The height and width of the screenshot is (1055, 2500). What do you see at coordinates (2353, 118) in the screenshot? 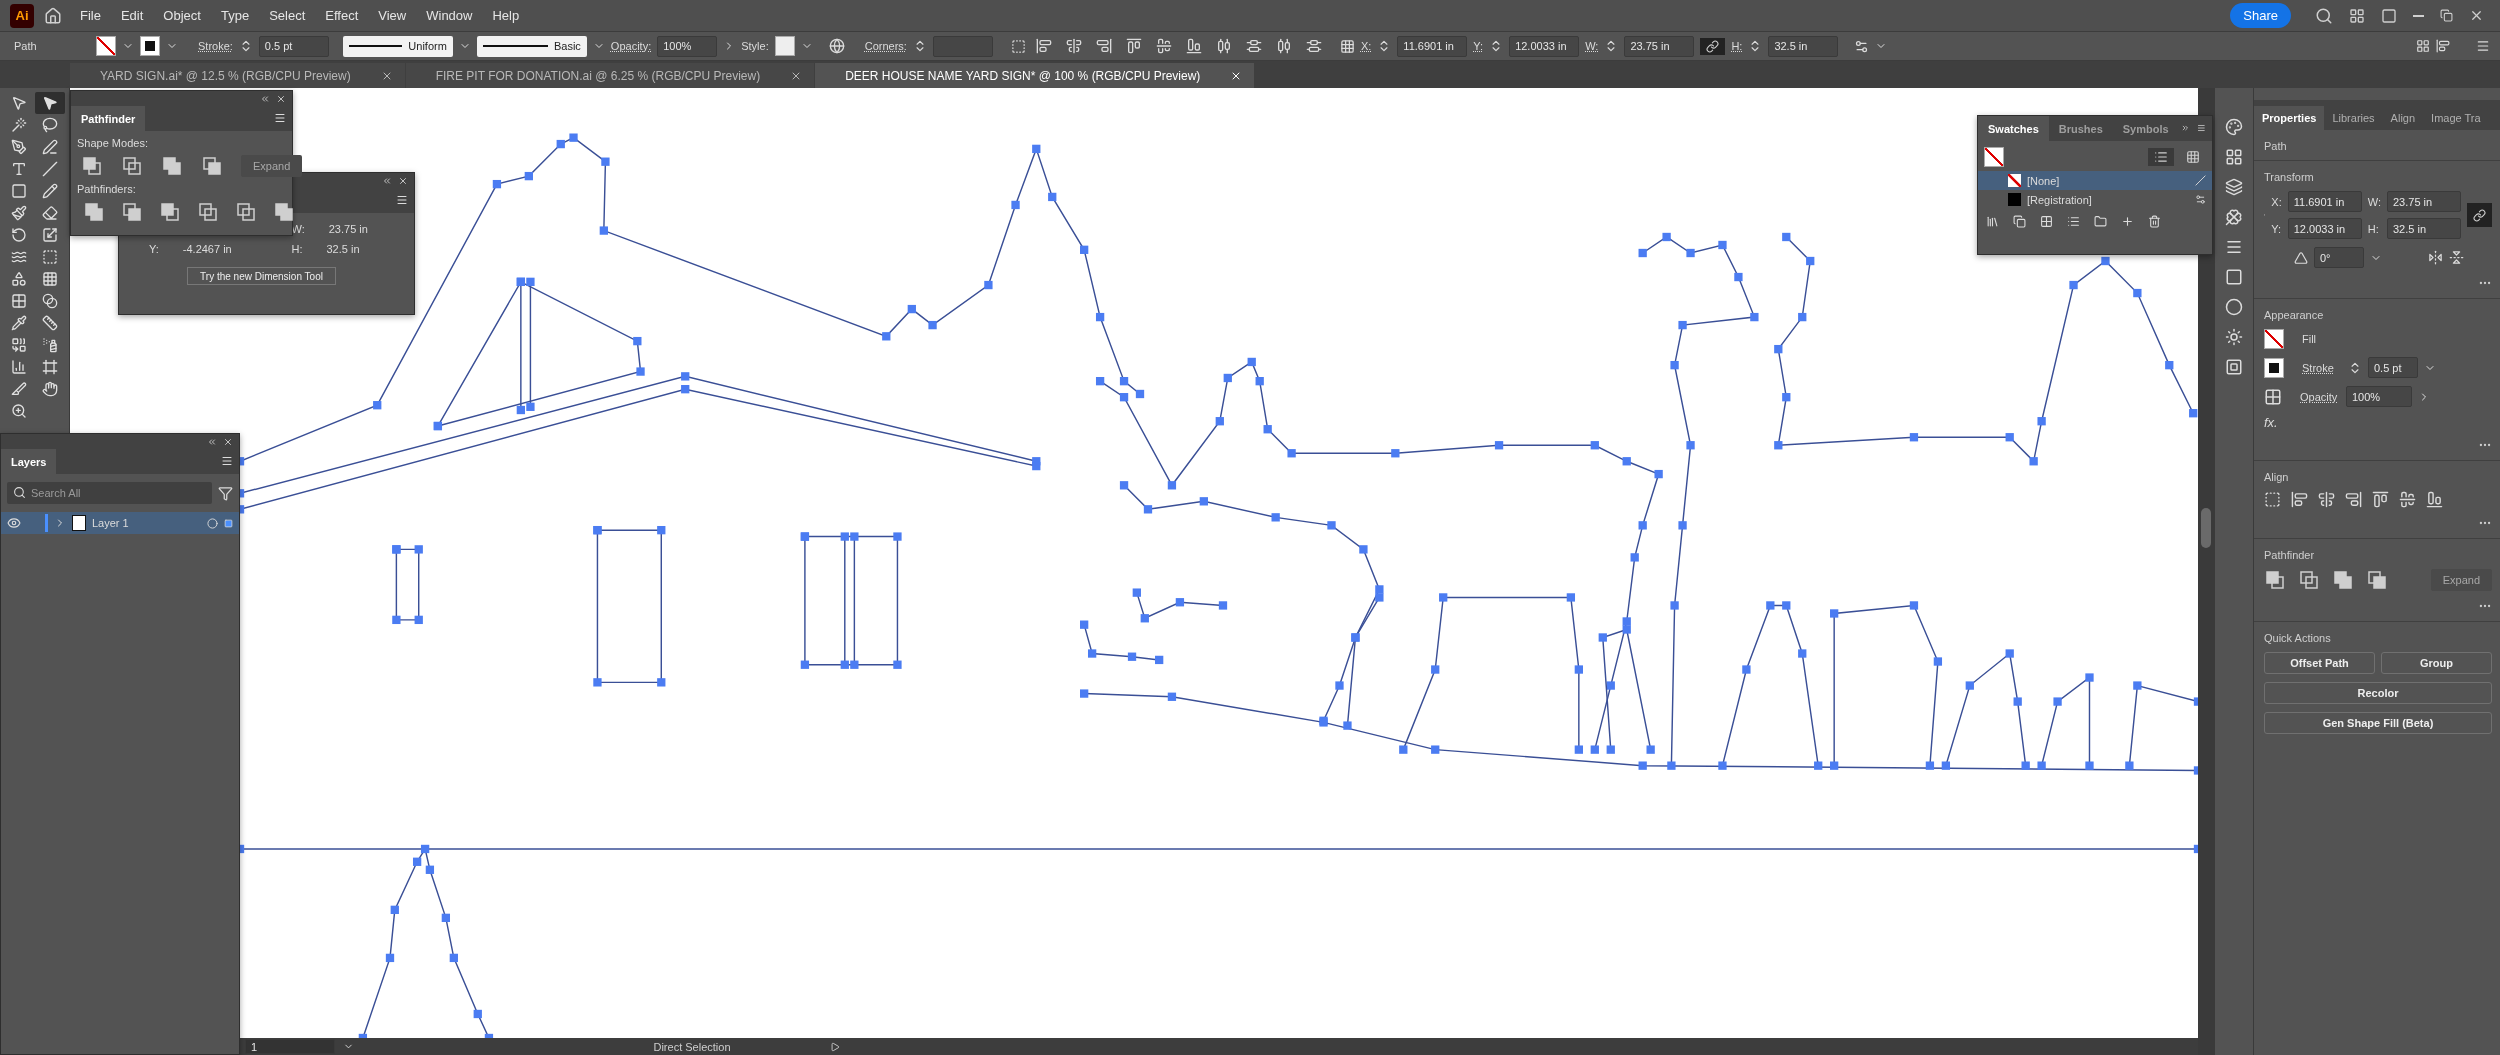
I see `panel-tab: Libraries` at bounding box center [2353, 118].